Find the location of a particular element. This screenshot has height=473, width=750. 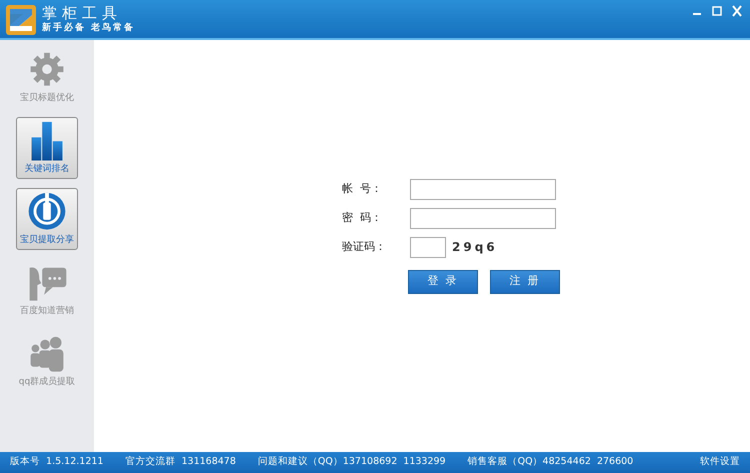

captcha-image: 29q6 is located at coordinates (475, 247).